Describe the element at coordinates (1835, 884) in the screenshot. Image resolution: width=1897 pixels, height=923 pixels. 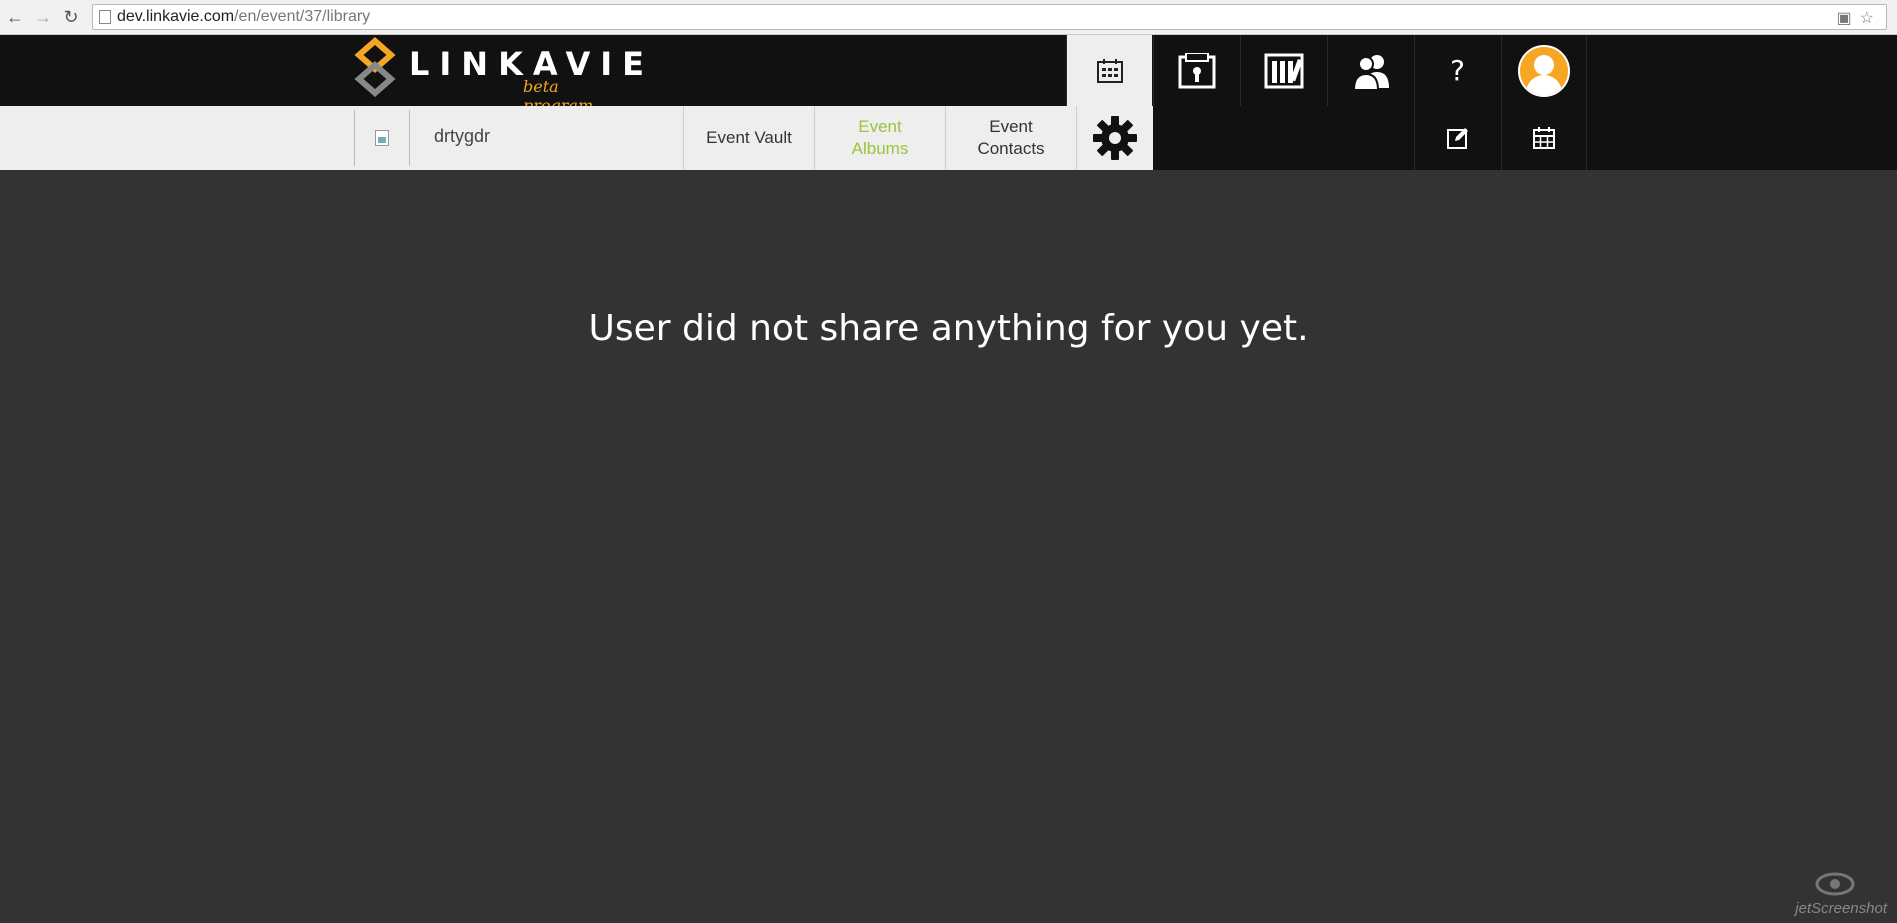
I see `eye-logo-icon` at that location.